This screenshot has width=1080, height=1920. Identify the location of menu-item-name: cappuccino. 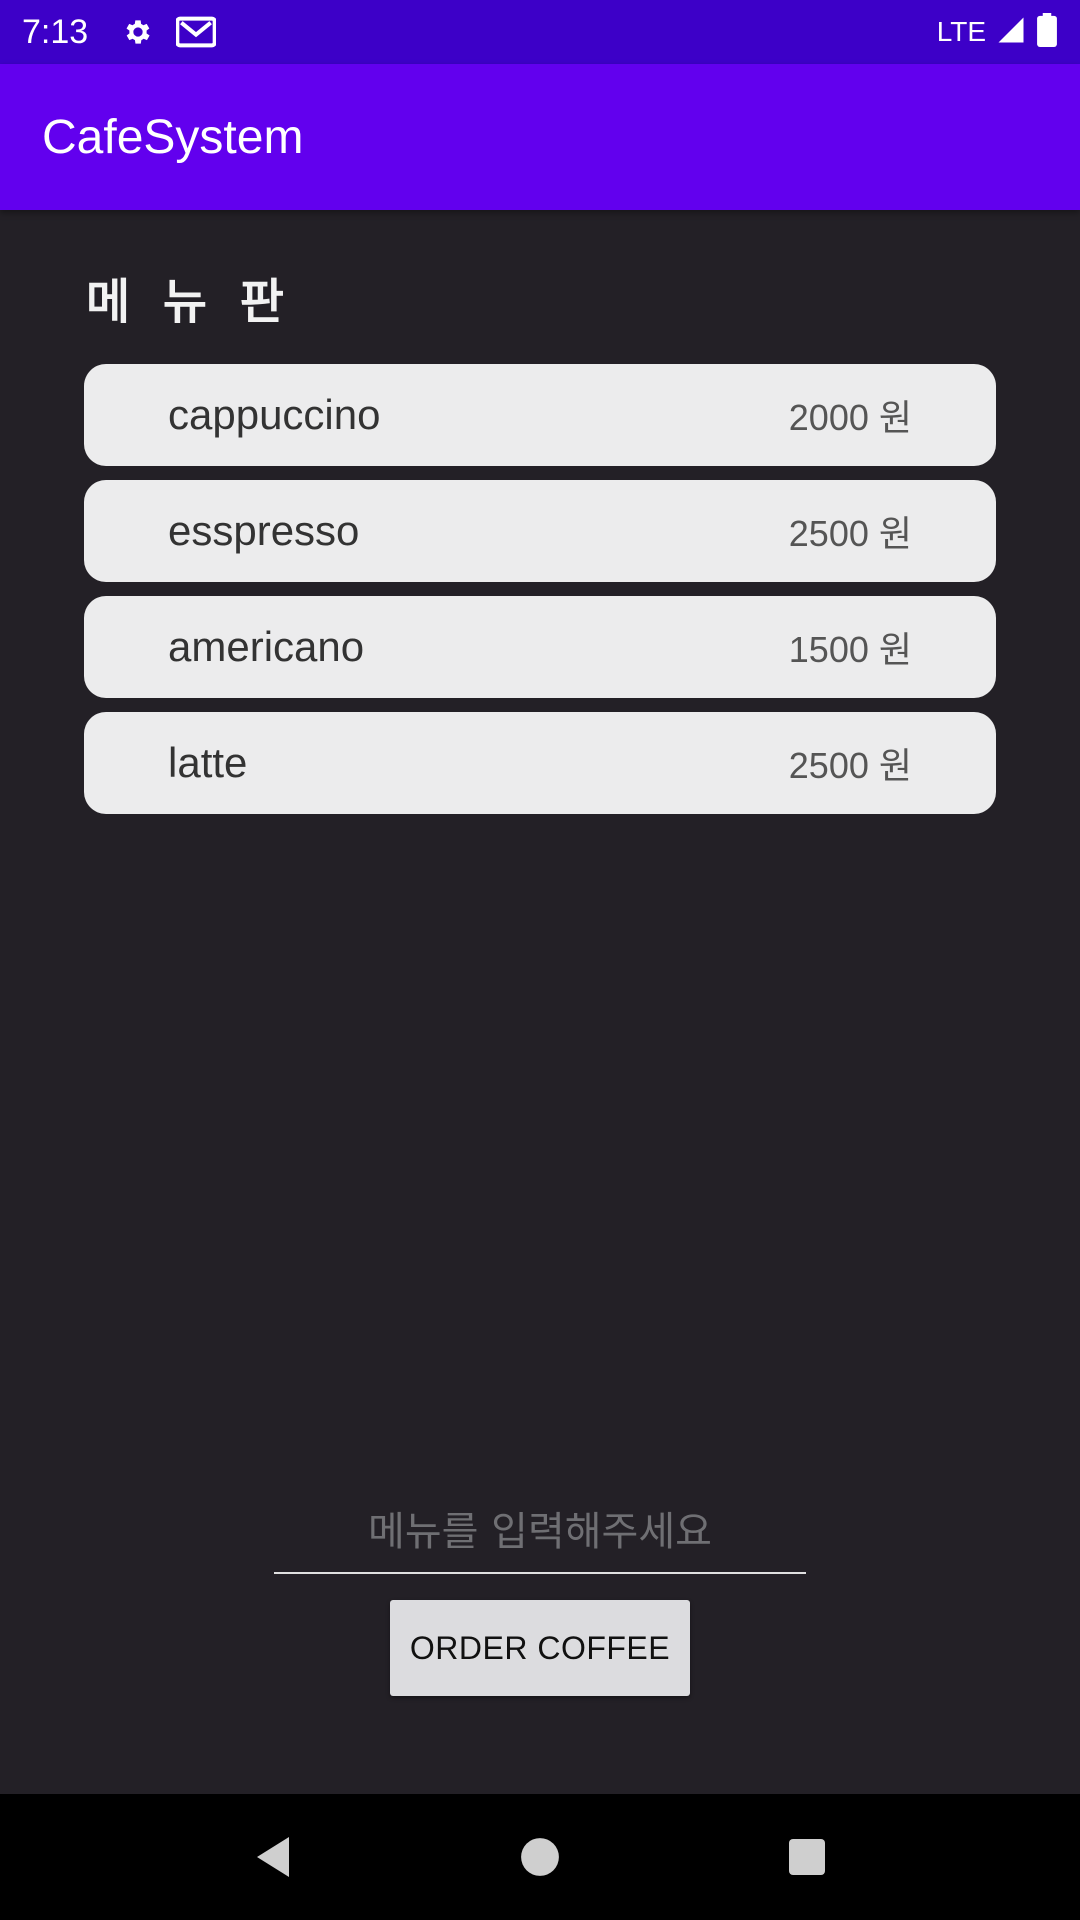
(274, 414).